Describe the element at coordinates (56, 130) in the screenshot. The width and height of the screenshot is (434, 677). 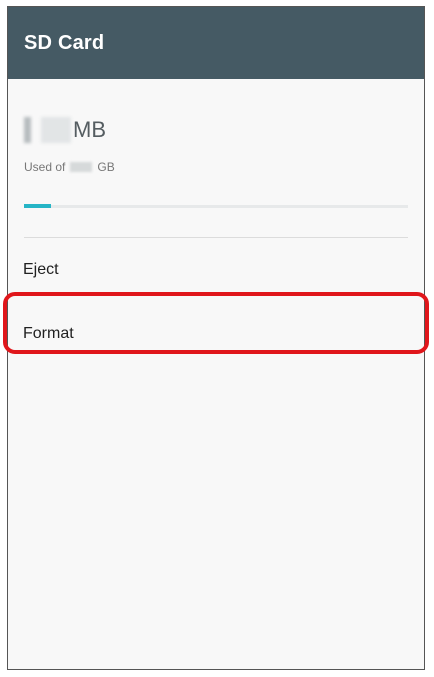
I see `redacted-digits` at that location.